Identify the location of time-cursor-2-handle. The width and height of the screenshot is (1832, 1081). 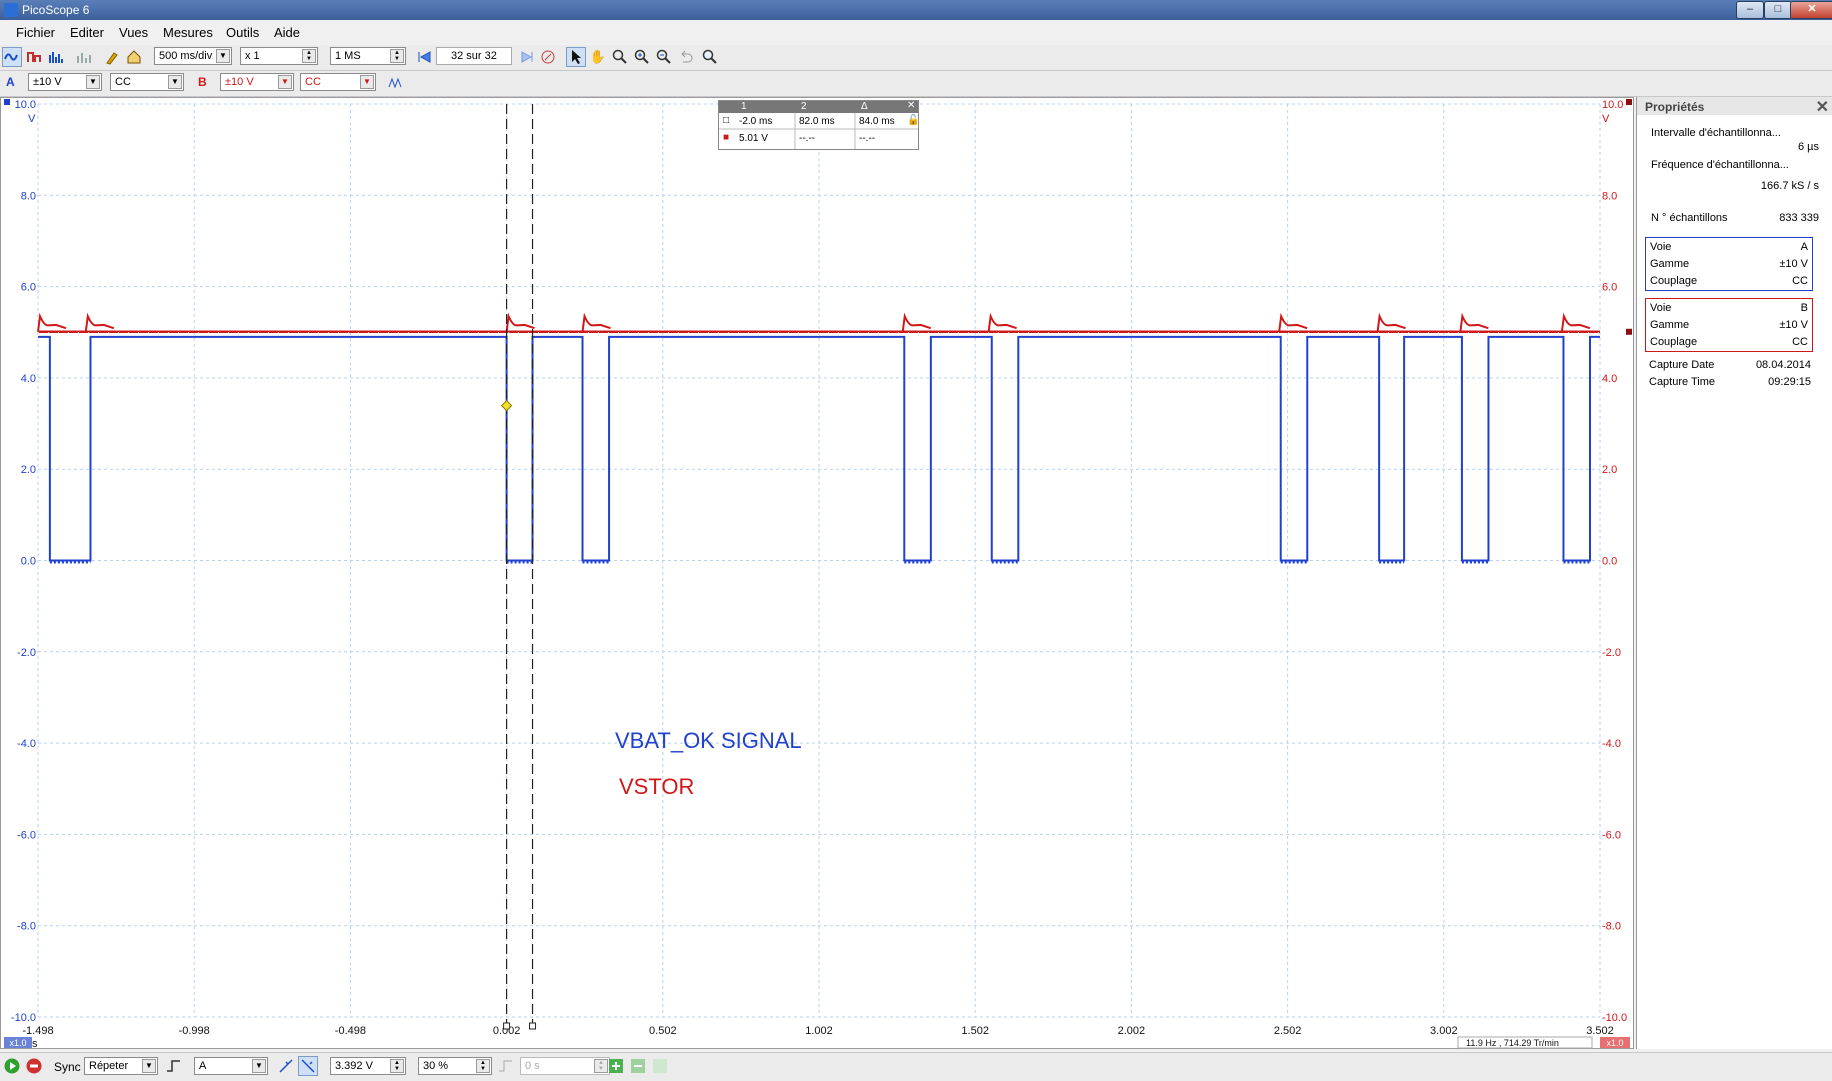
(533, 1026).